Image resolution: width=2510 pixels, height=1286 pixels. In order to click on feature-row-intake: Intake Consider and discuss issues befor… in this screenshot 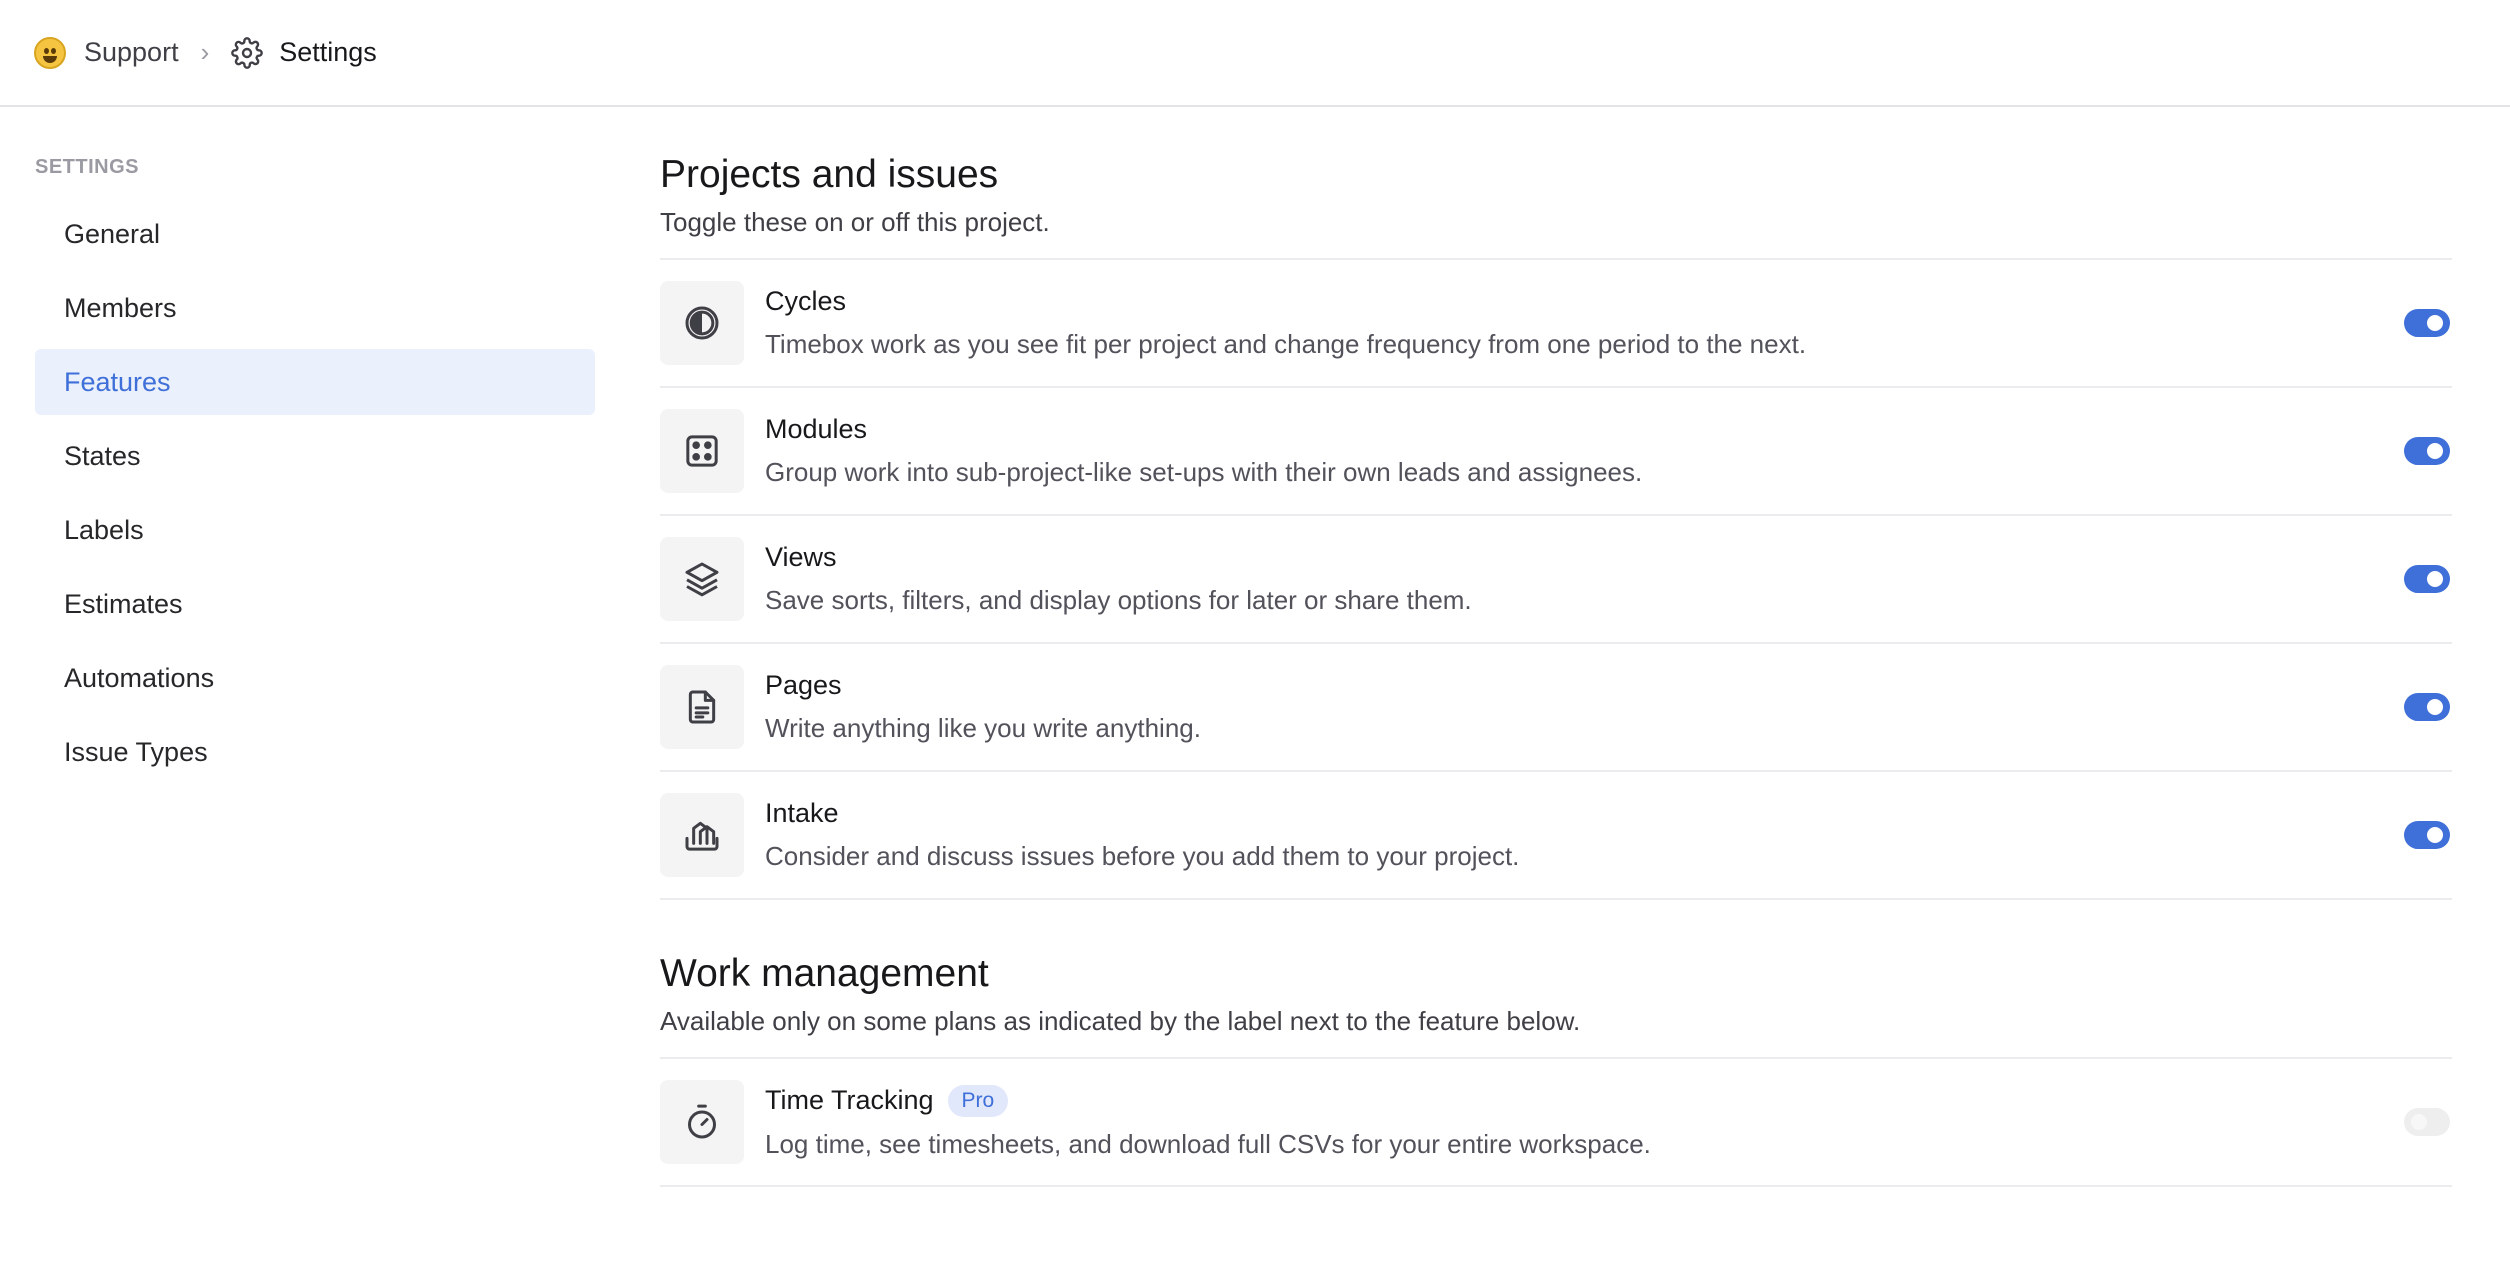, I will do `click(1556, 836)`.